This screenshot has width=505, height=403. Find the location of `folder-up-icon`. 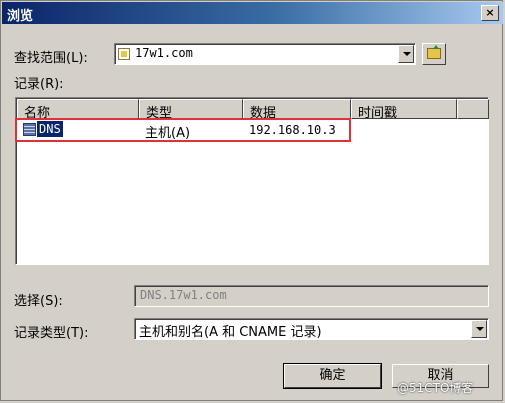

folder-up-icon is located at coordinates (434, 52).